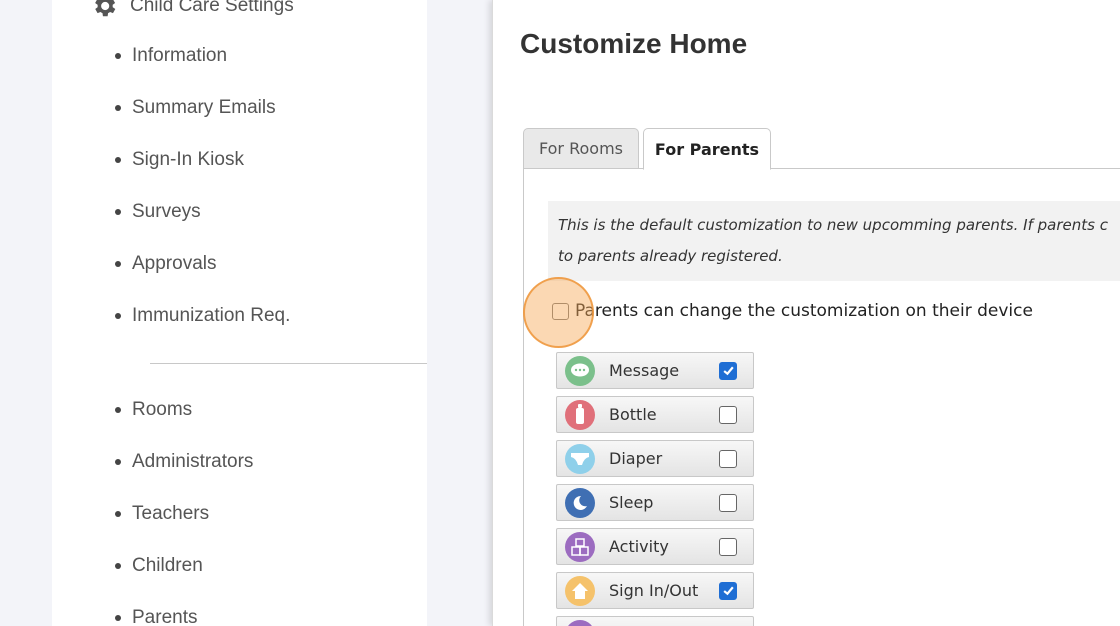 The height and width of the screenshot is (626, 1120). I want to click on card-label-bottle: Bottle, so click(633, 414).